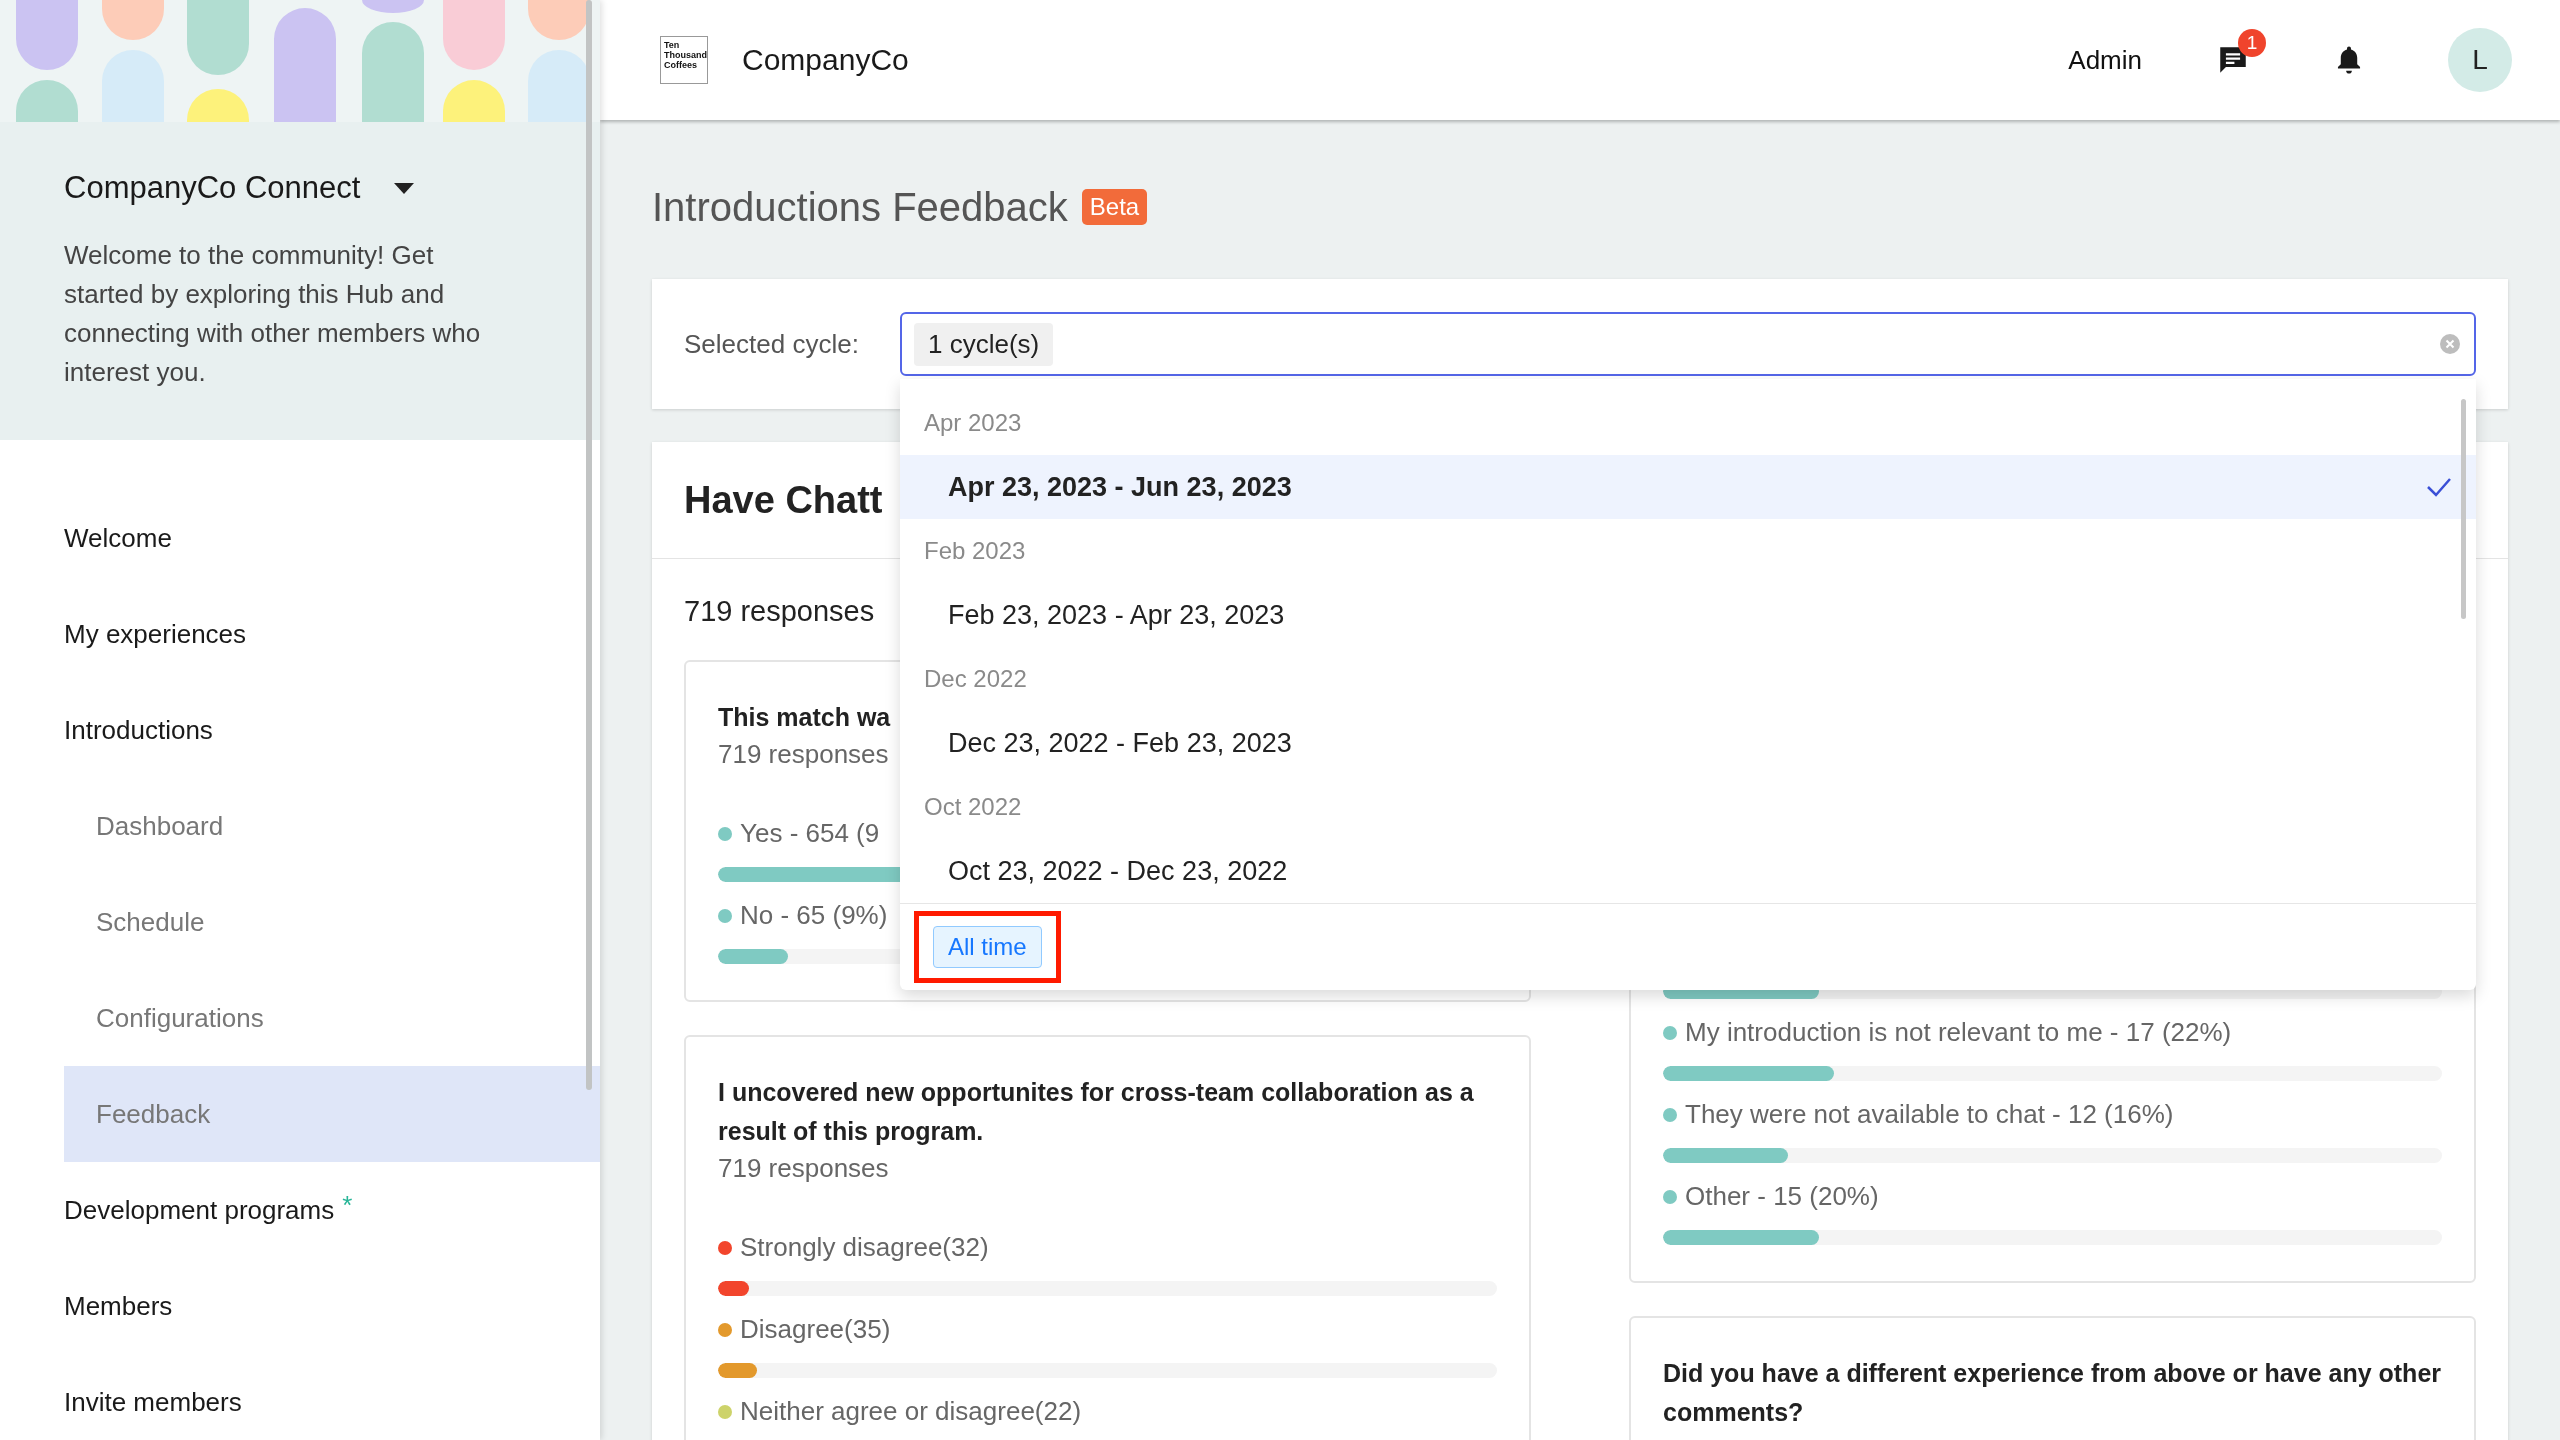 This screenshot has width=2560, height=1440. What do you see at coordinates (332, 634) in the screenshot?
I see `nav-item: My experiences` at bounding box center [332, 634].